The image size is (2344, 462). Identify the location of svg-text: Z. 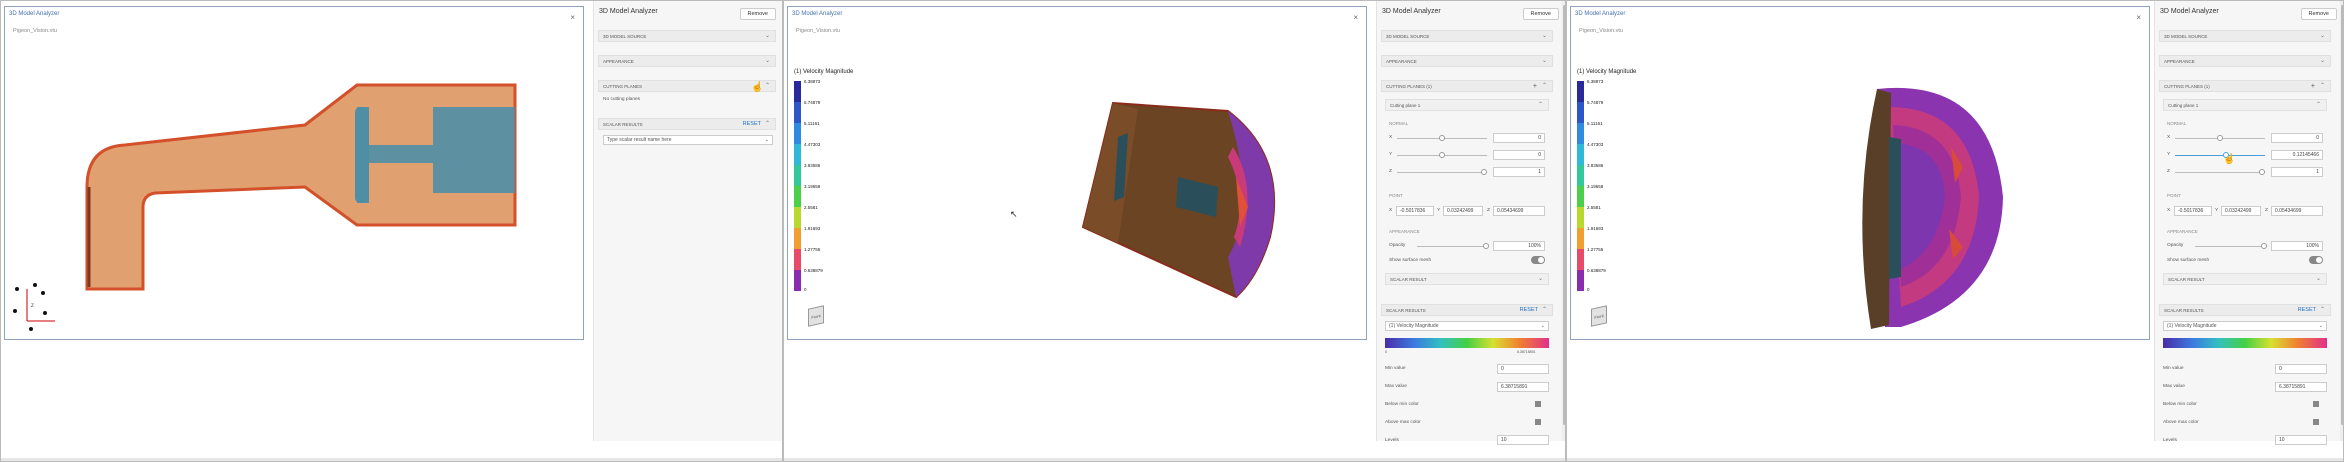
(32, 305).